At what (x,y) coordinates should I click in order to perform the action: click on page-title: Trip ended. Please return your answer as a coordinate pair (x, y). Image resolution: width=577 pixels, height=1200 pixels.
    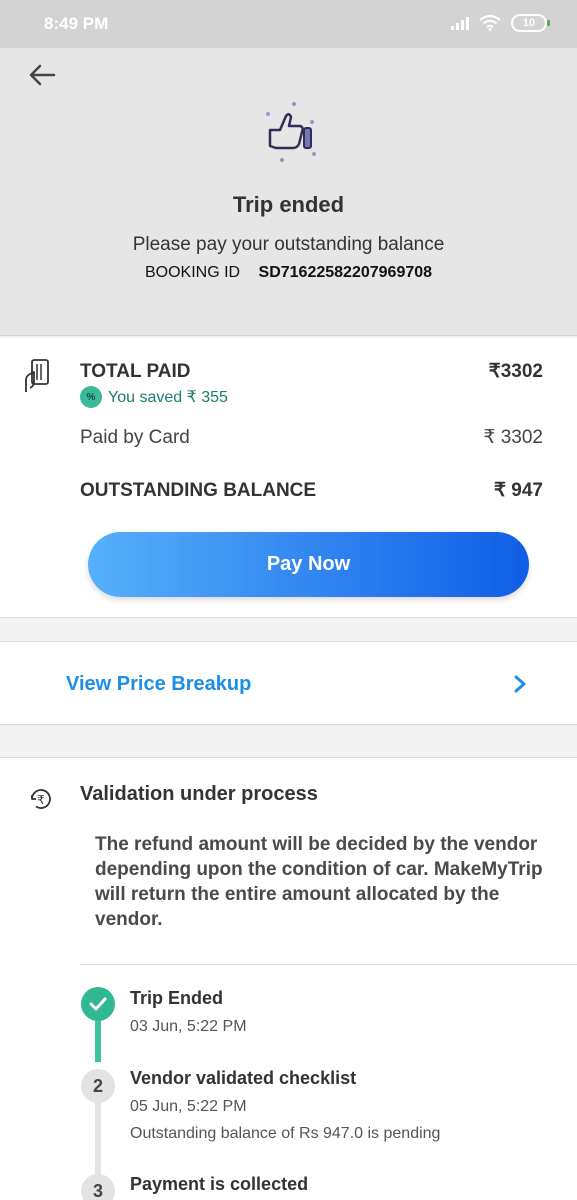
    Looking at the image, I should click on (288, 204).